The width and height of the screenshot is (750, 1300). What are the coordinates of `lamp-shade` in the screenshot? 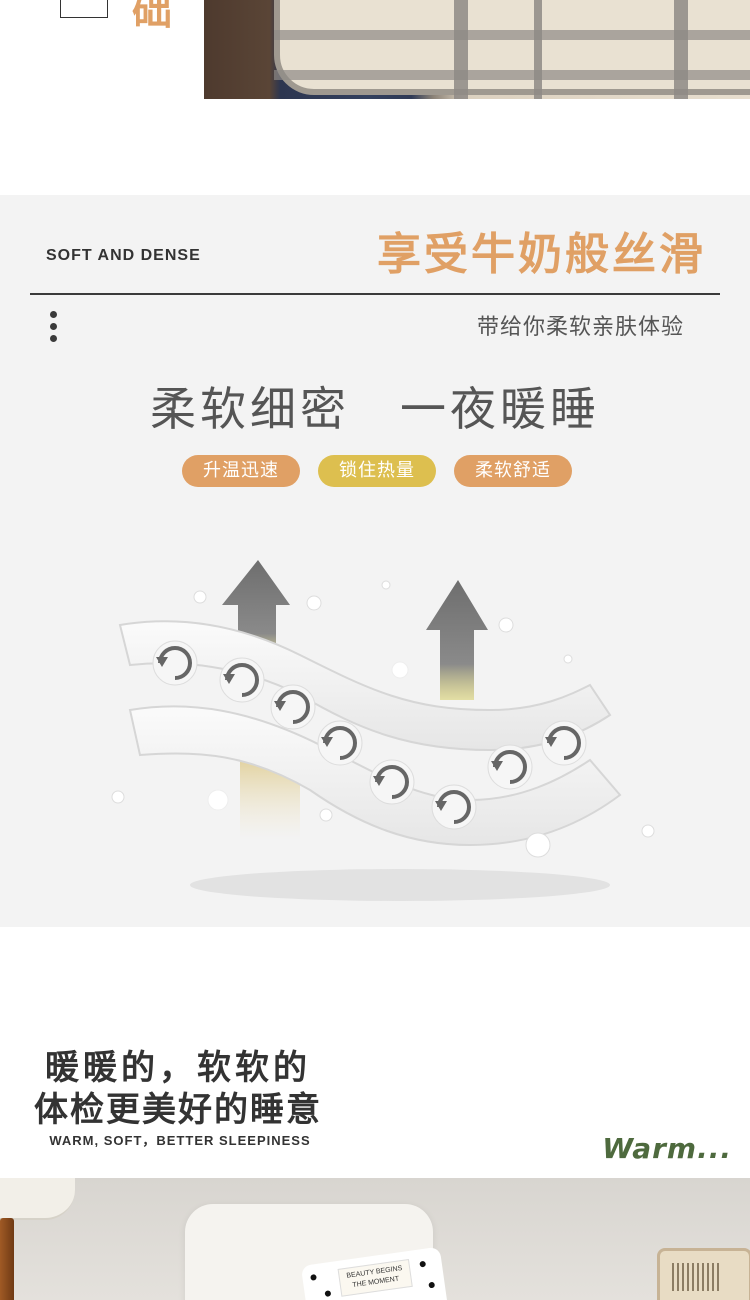 It's located at (37, 1199).